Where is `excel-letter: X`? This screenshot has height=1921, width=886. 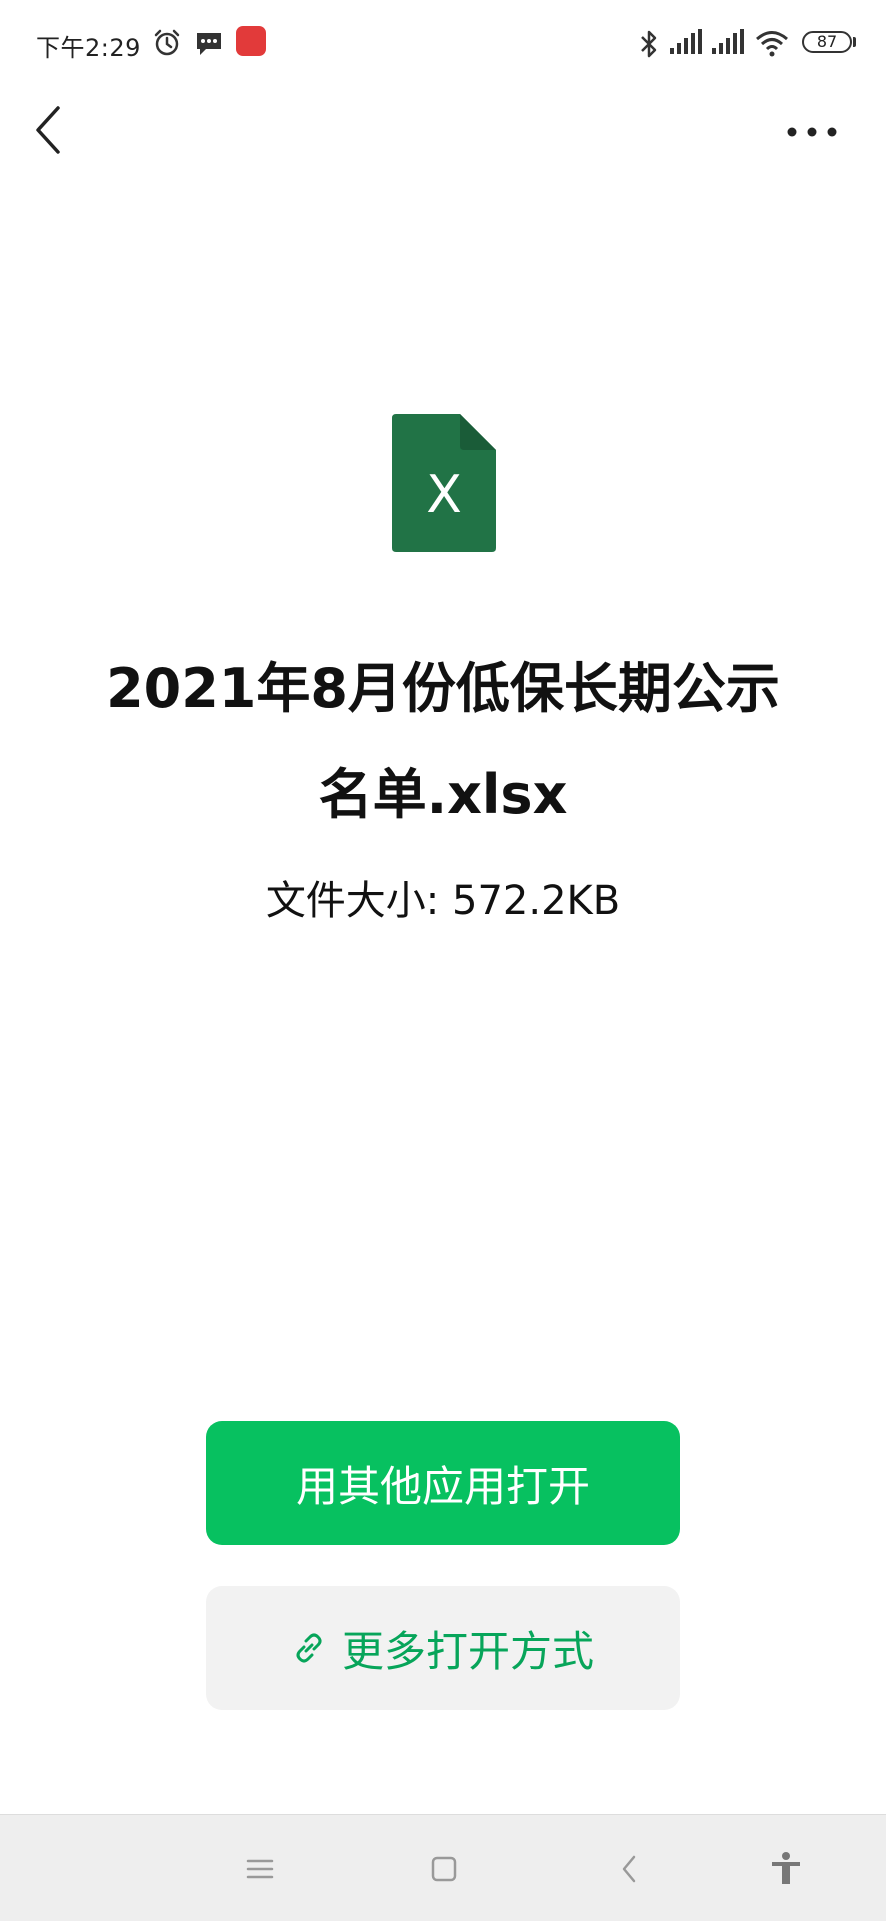 excel-letter: X is located at coordinates (444, 495).